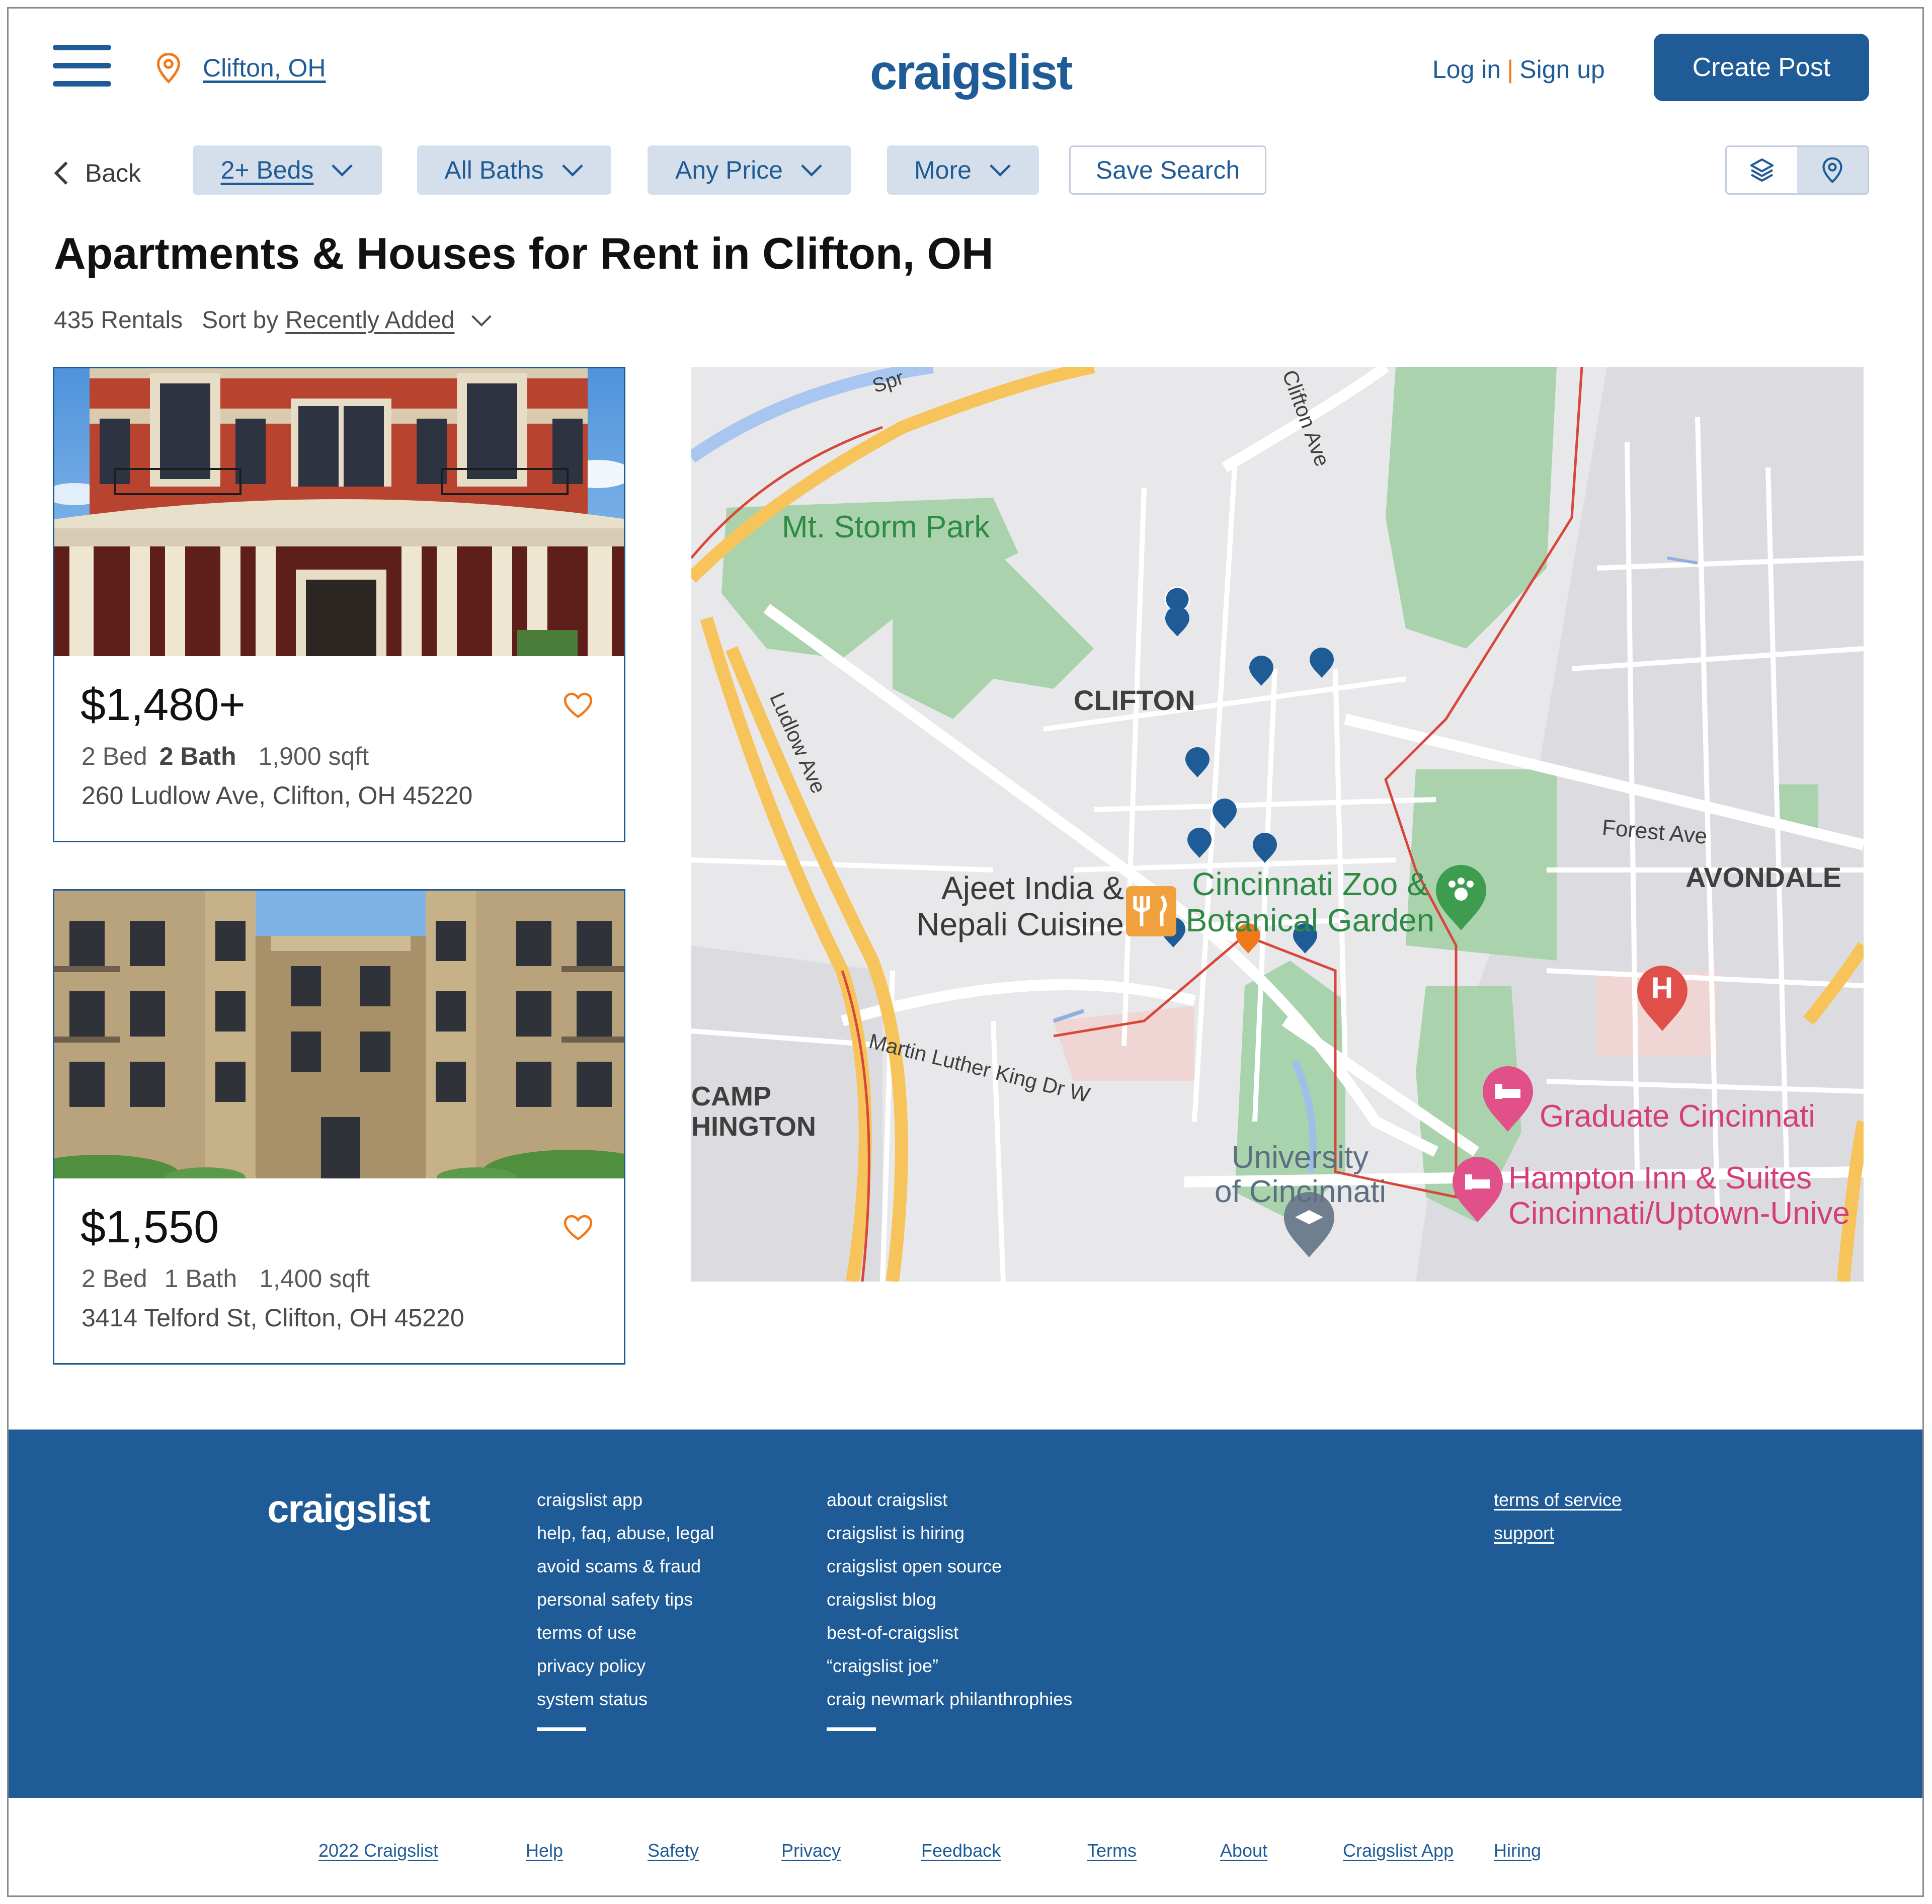 Image resolution: width=1932 pixels, height=1904 pixels. Describe the element at coordinates (61, 174) in the screenshot. I see `chevron-left-icon` at that location.